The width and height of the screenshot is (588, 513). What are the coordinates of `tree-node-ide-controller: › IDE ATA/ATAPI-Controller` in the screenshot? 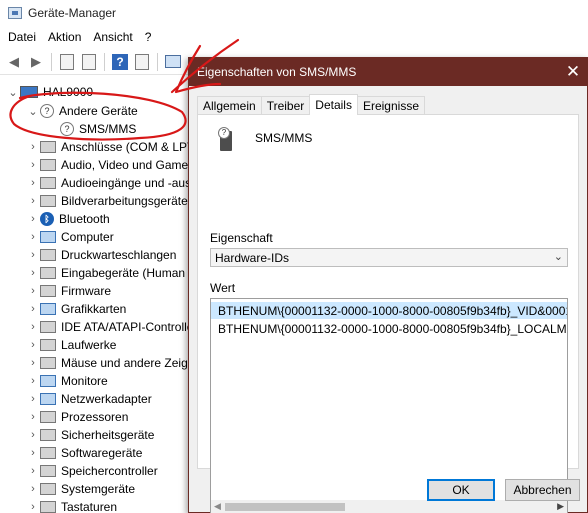 It's located at (111, 327).